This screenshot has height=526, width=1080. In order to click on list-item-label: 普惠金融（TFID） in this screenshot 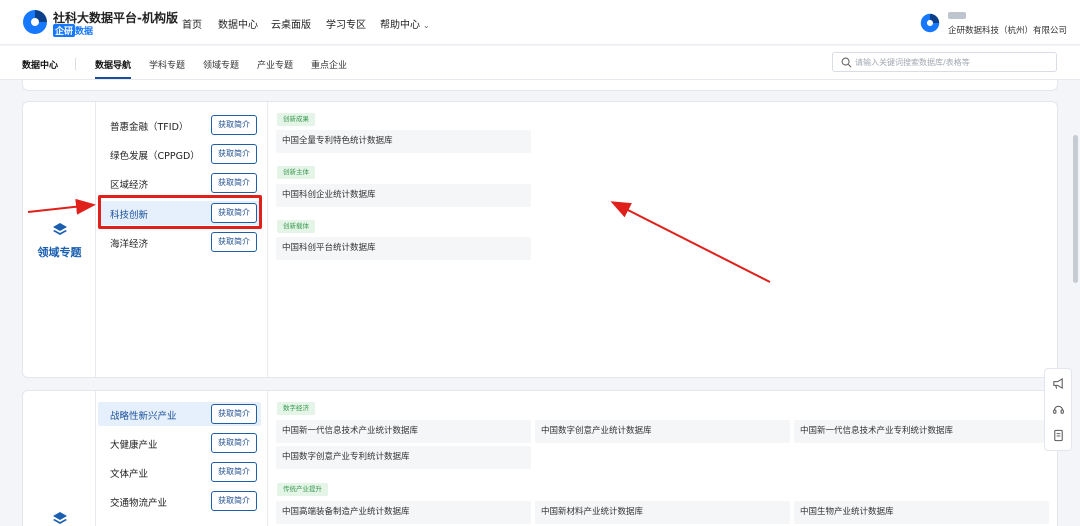, I will do `click(149, 127)`.